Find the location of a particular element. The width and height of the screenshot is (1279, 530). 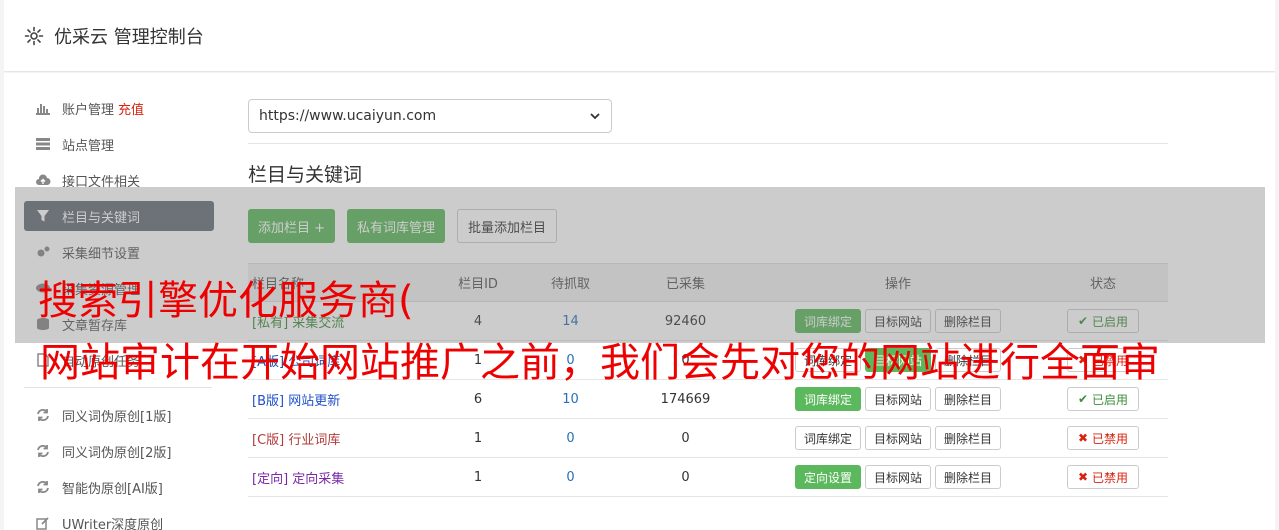

site-select: https://www.ucaiyun.com is located at coordinates (430, 116).